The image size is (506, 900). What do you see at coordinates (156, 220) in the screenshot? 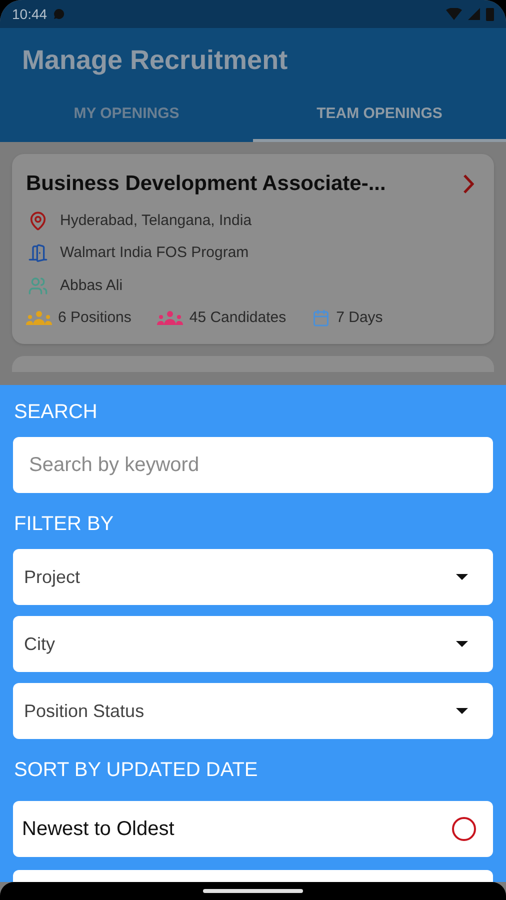
I see `detail-text: Hyderabad, Telangana, India` at bounding box center [156, 220].